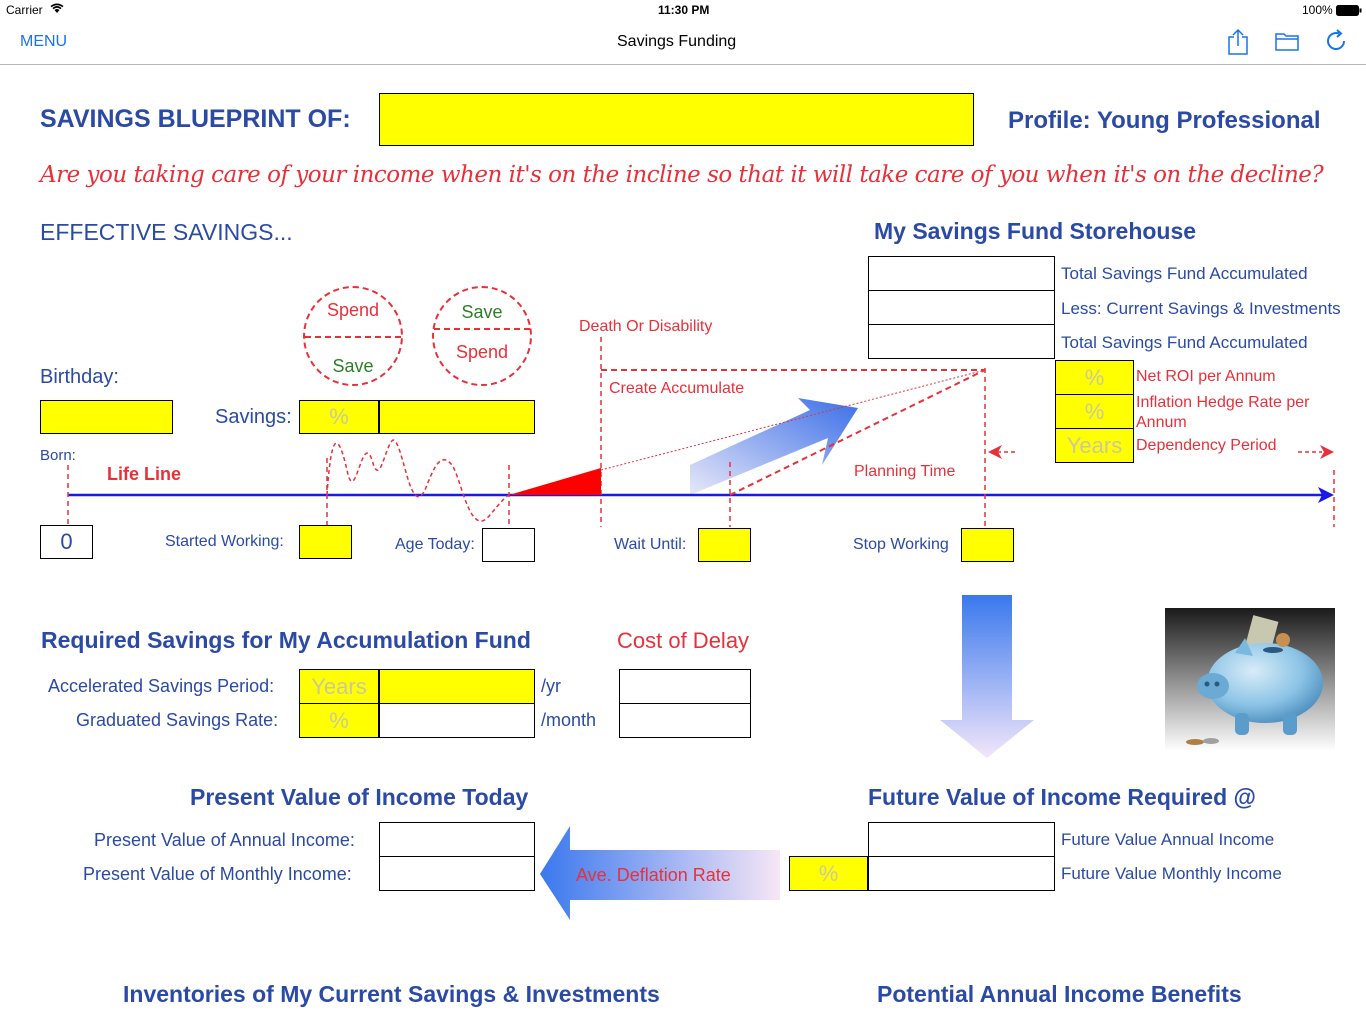 This screenshot has width=1366, height=1024. I want to click on blueprint-label: SAVINGS BLUEPRINT OF:, so click(195, 119).